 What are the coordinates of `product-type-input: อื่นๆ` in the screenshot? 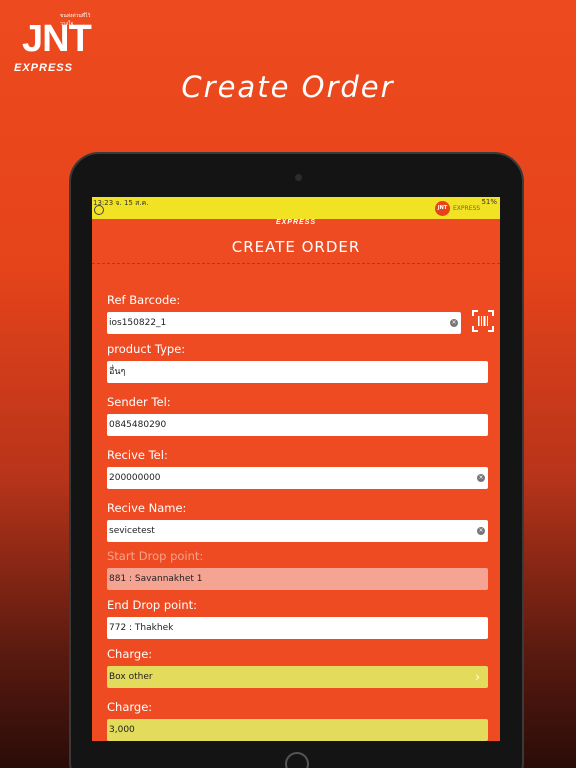 It's located at (297, 372).